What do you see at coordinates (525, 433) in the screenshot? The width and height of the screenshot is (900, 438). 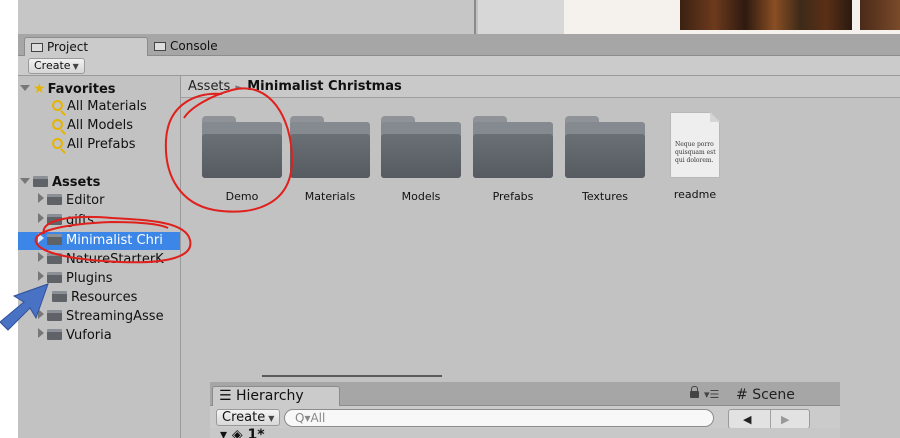 I see `hierarchy-scene-row: ▾ ◈ 1*` at bounding box center [525, 433].